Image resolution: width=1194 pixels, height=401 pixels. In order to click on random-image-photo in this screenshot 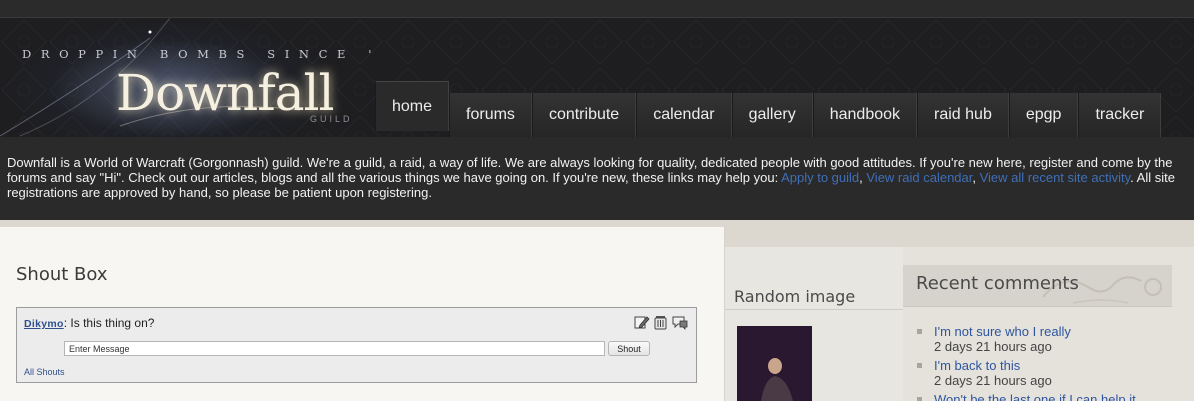, I will do `click(774, 363)`.